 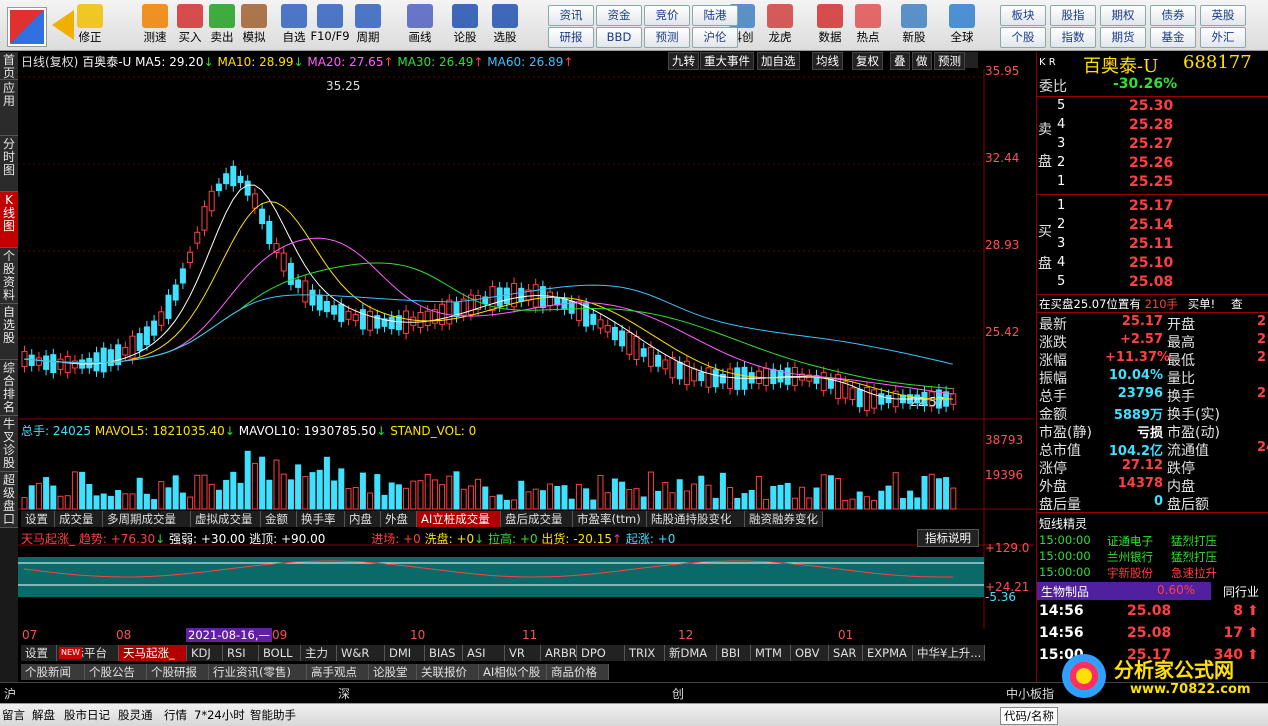 I want to click on left-tab-2: 分时图, so click(x=9, y=164).